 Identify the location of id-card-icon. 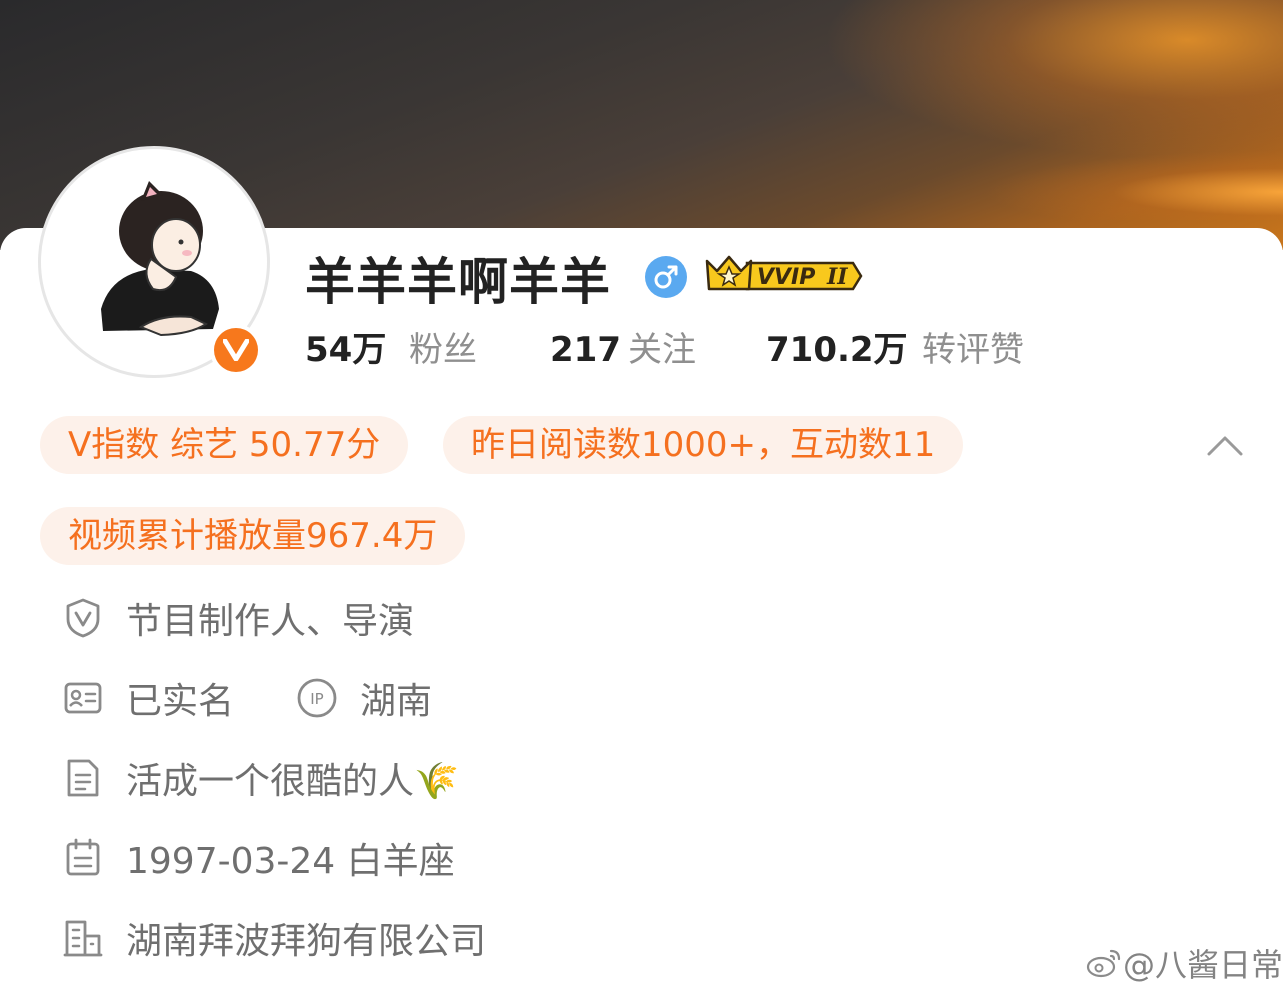
(83, 698).